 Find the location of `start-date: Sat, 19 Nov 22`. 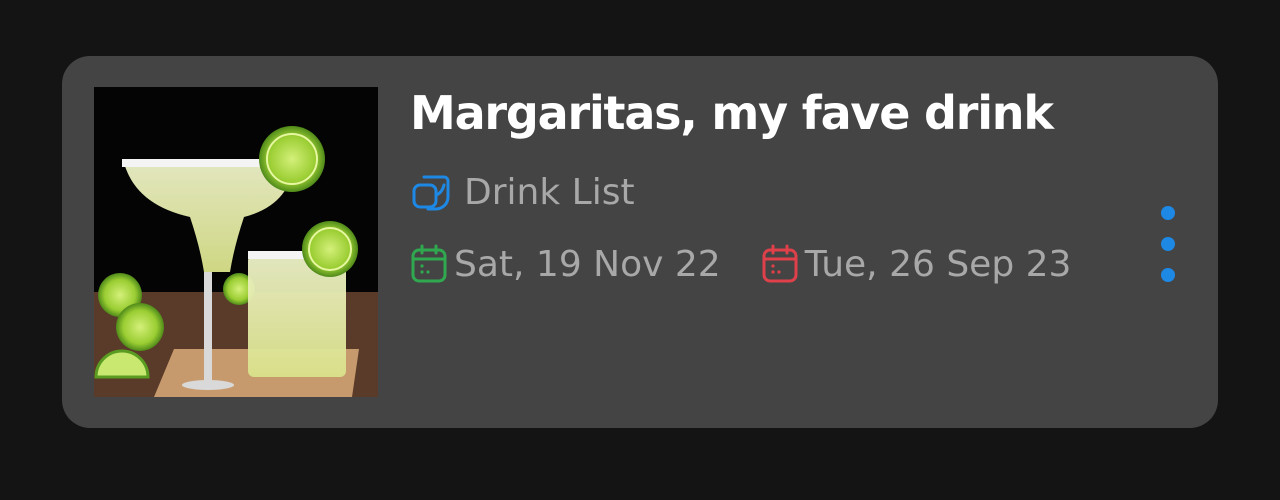

start-date: Sat, 19 Nov 22 is located at coordinates (587, 264).